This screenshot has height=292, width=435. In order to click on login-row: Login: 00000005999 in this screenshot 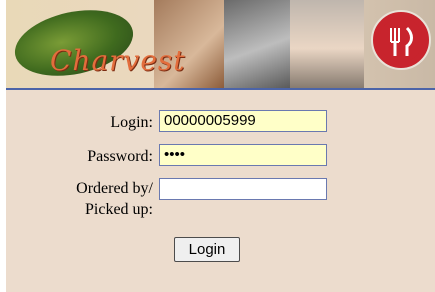, I will do `click(220, 123)`.